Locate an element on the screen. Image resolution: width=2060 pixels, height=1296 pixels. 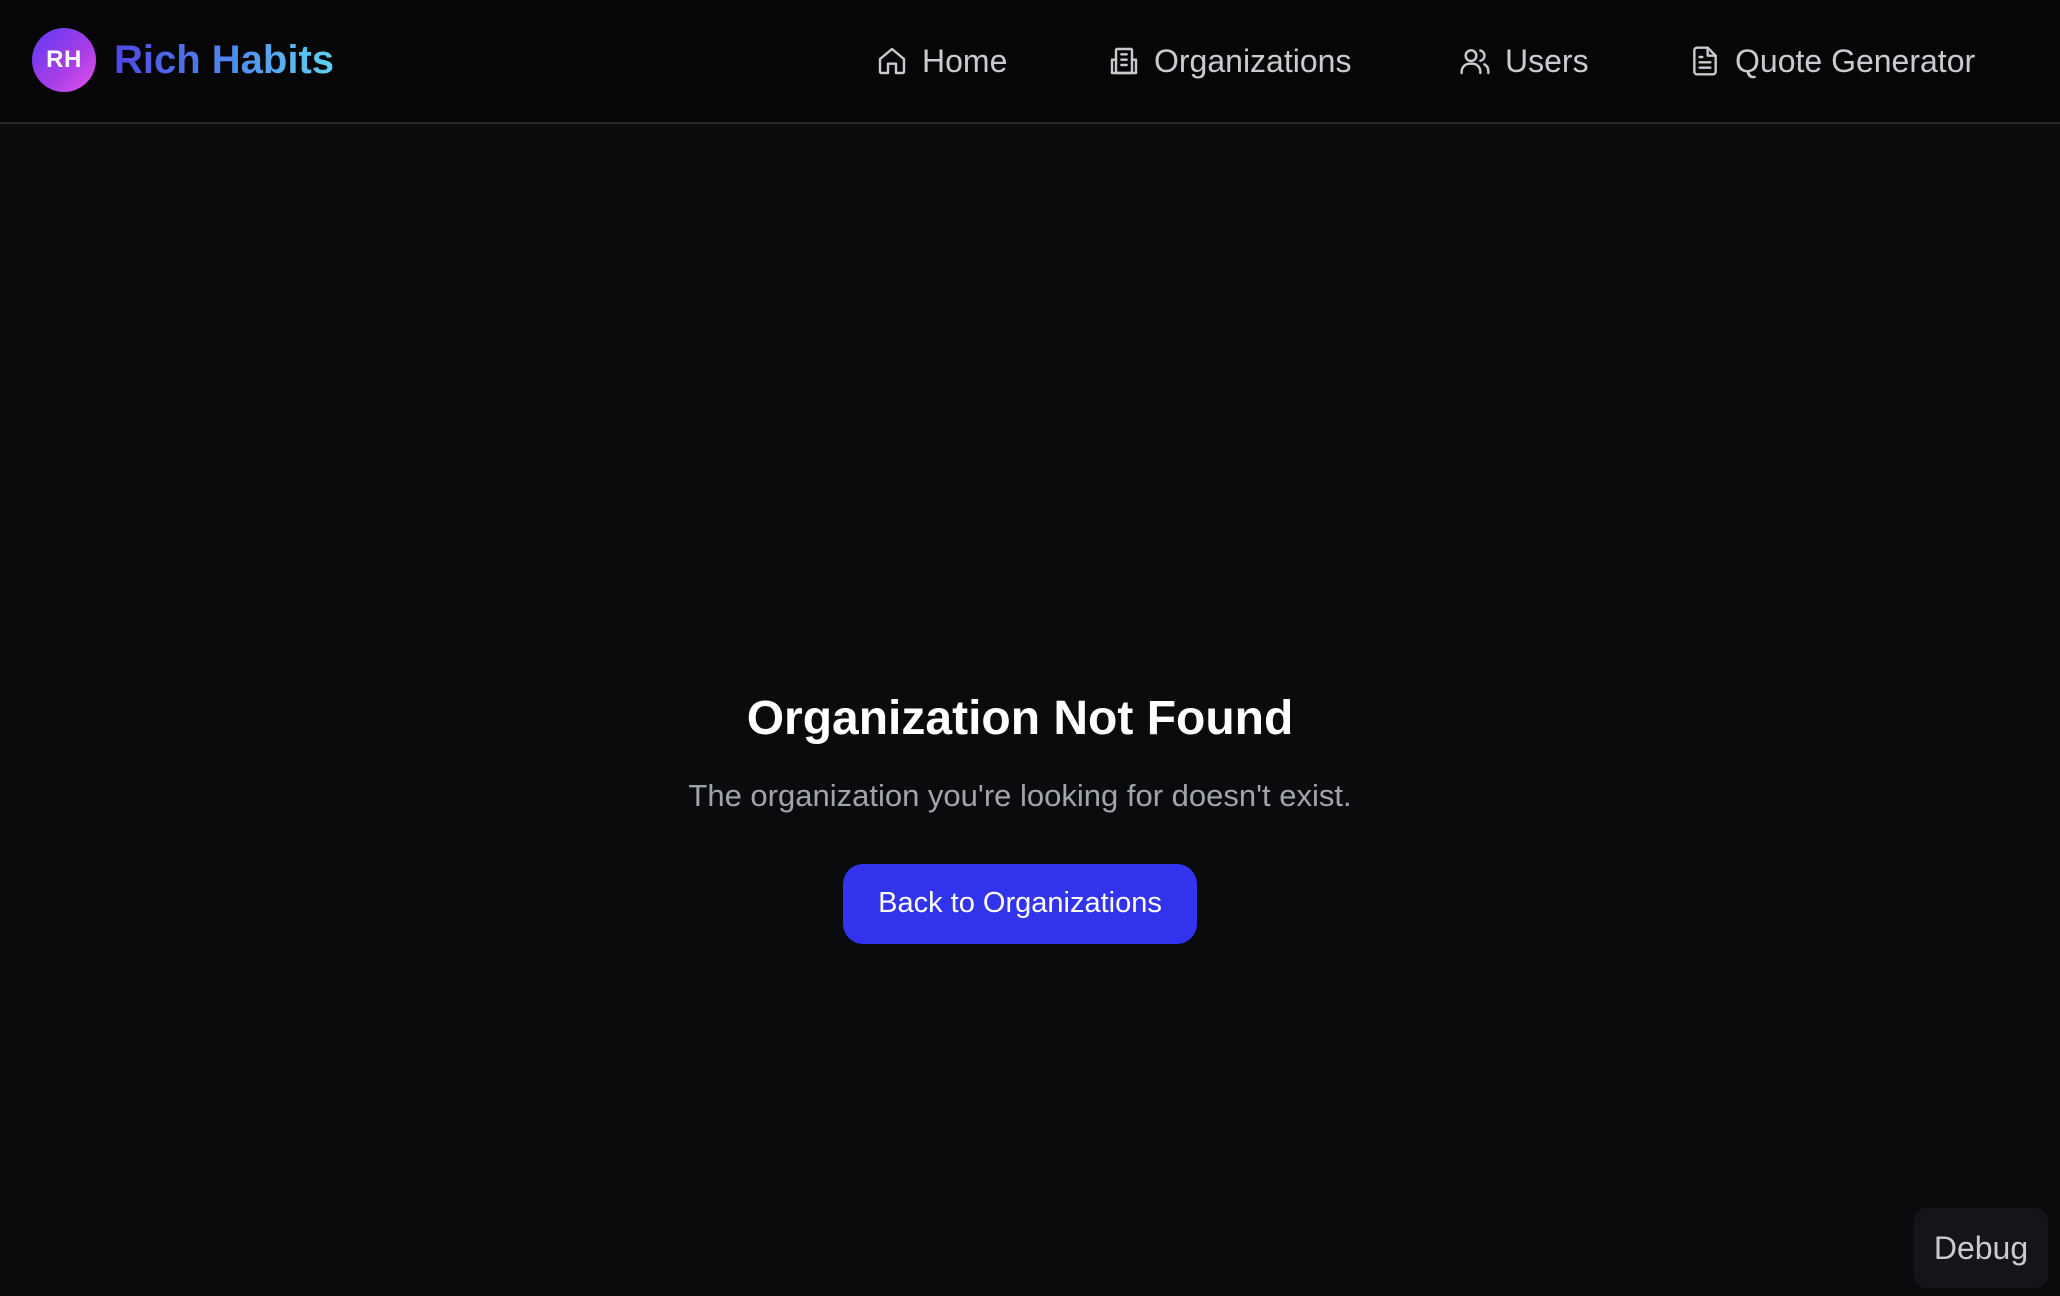
page-title: Organization Not Found is located at coordinates (1020, 718).